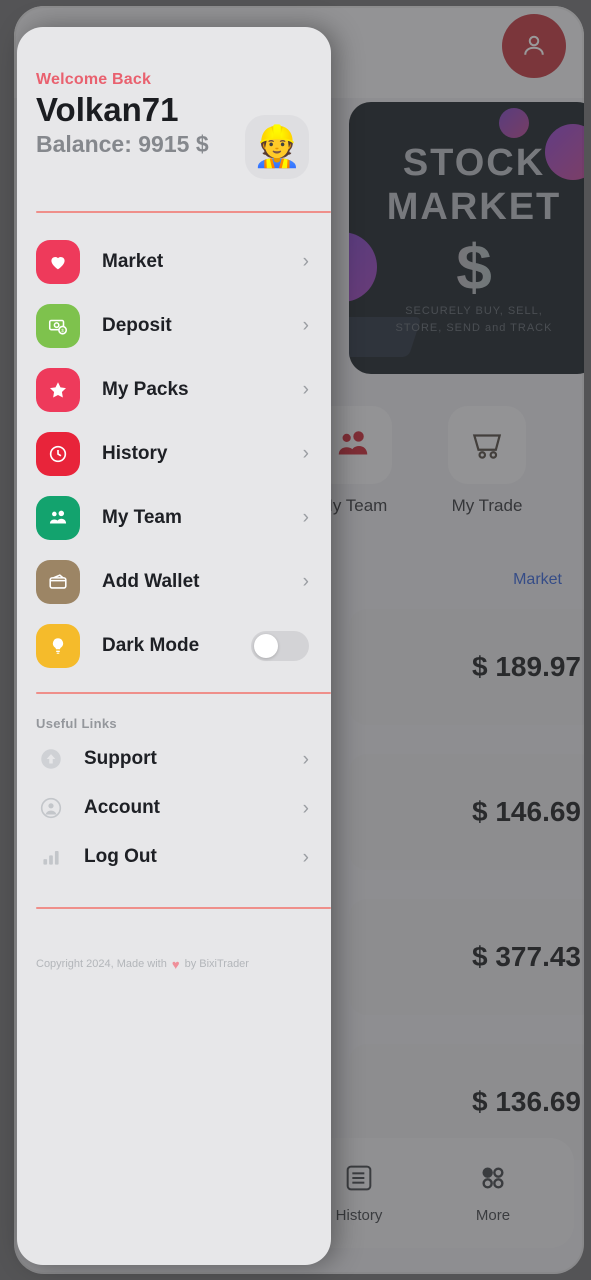 This screenshot has width=591, height=1280. What do you see at coordinates (183, 262) in the screenshot?
I see `menu-item-market: Market ›` at bounding box center [183, 262].